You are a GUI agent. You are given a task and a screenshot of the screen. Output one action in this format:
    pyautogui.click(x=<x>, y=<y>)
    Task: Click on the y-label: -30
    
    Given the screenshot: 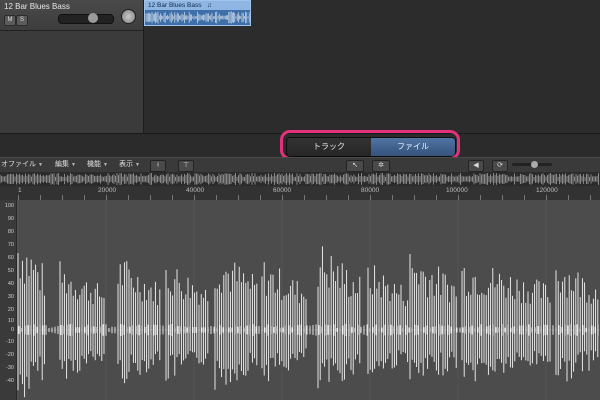 What is the action you would take?
    pyautogui.click(x=10, y=368)
    